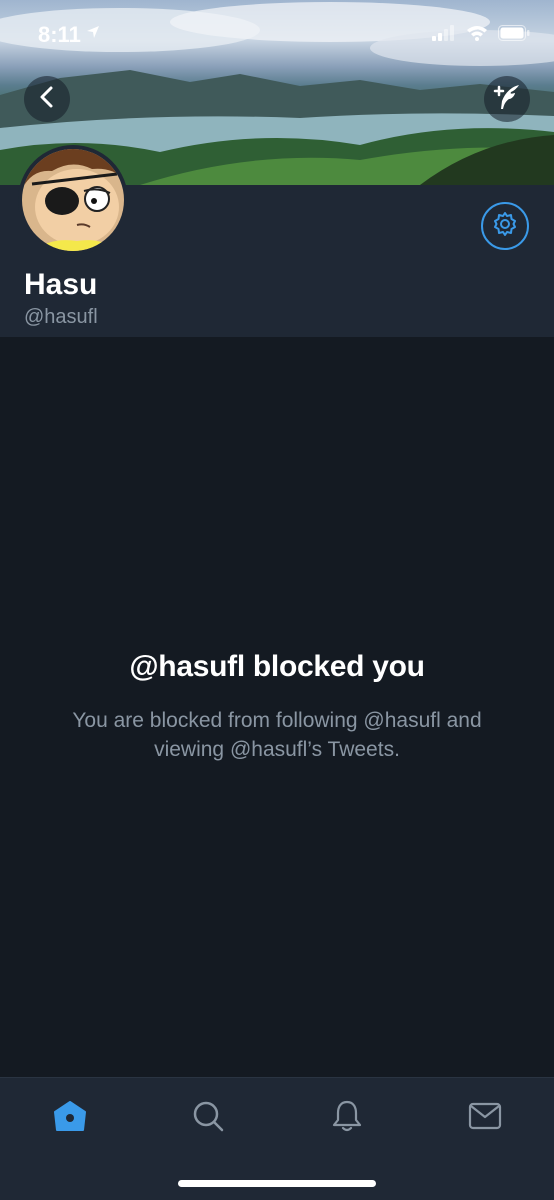  I want to click on envelope-icon, so click(485, 1118).